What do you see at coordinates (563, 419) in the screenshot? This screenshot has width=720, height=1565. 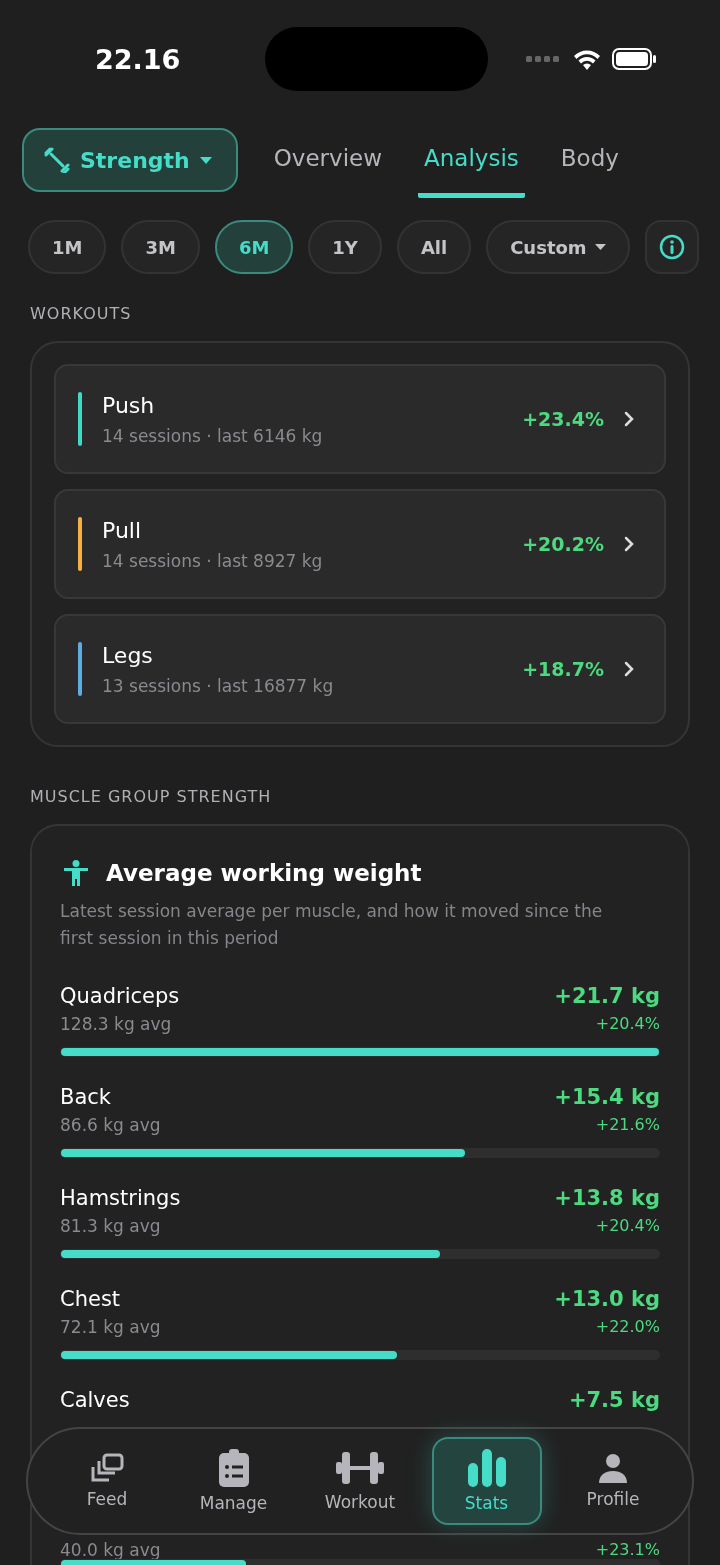 I see `workout-change: +23.4%` at bounding box center [563, 419].